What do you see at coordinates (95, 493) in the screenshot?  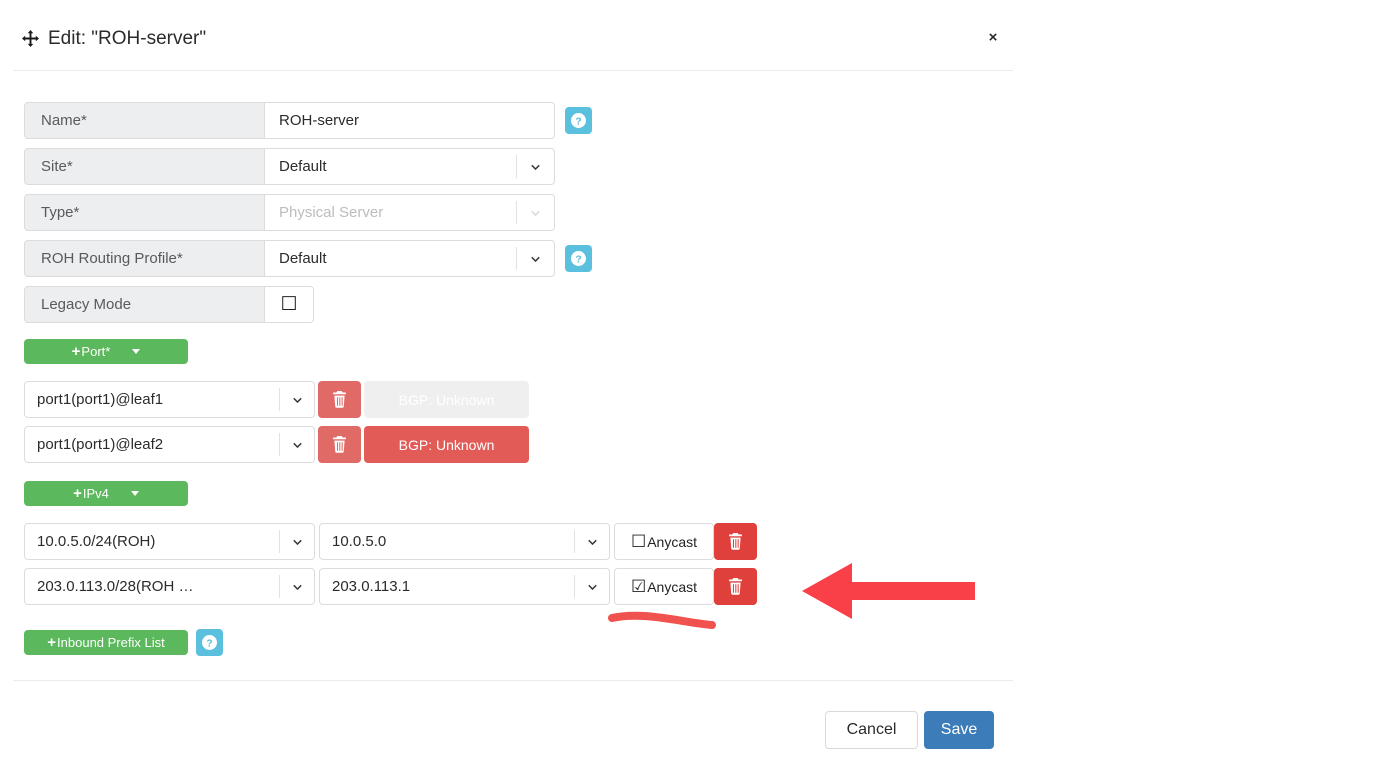 I see `add-ipv4-label: IPv4` at bounding box center [95, 493].